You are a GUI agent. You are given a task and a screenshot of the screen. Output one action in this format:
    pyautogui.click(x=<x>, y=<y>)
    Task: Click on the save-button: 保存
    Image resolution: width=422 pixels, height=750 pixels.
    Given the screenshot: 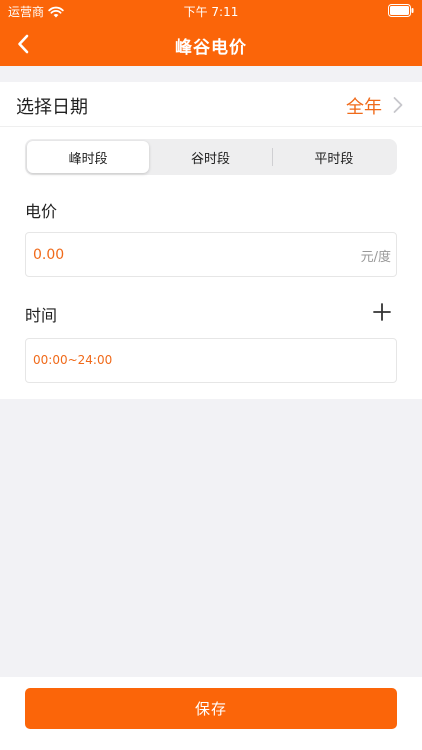 What is the action you would take?
    pyautogui.click(x=211, y=708)
    